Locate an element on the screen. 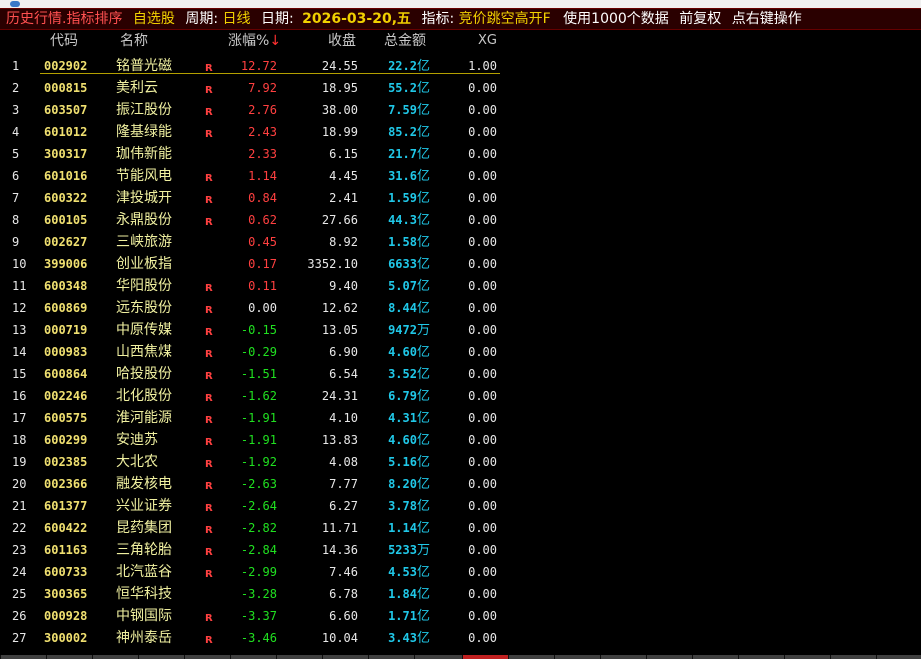 Image resolution: width=921 pixels, height=659 pixels. table-row: 9 002627 三峡旅游 0.45 8.92 1.58亿 0.00 is located at coordinates (460, 242).